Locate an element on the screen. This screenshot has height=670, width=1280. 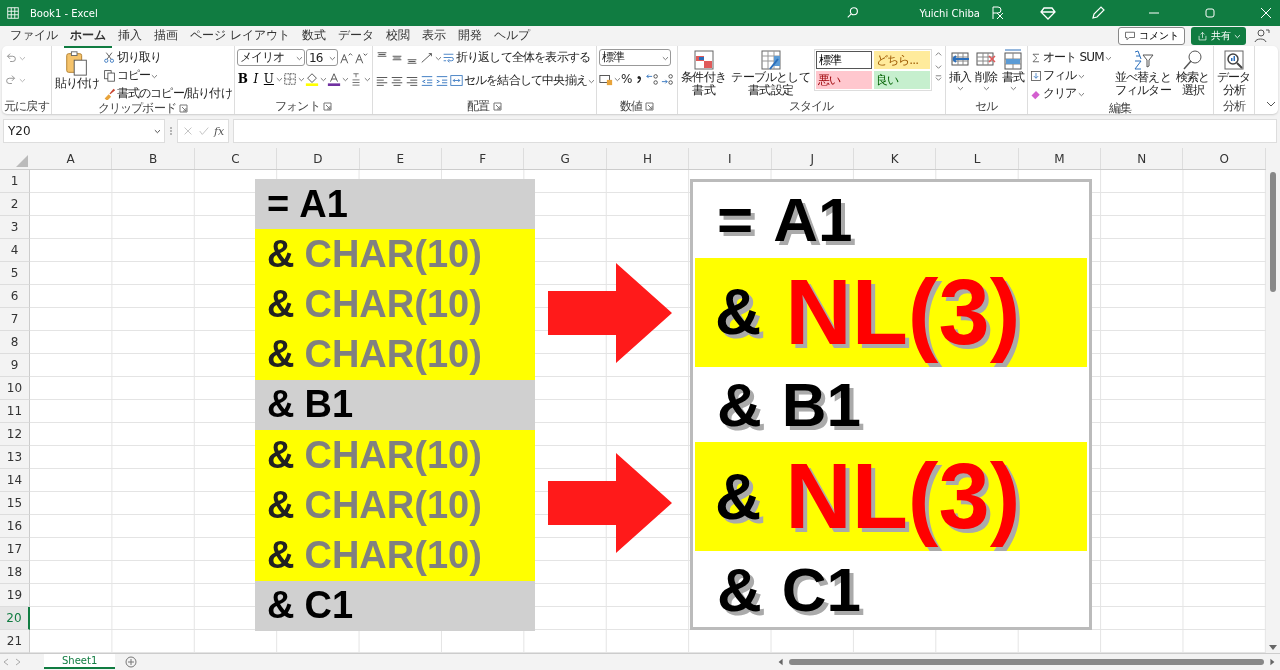
spreadsheet-icon is located at coordinates (13, 13).